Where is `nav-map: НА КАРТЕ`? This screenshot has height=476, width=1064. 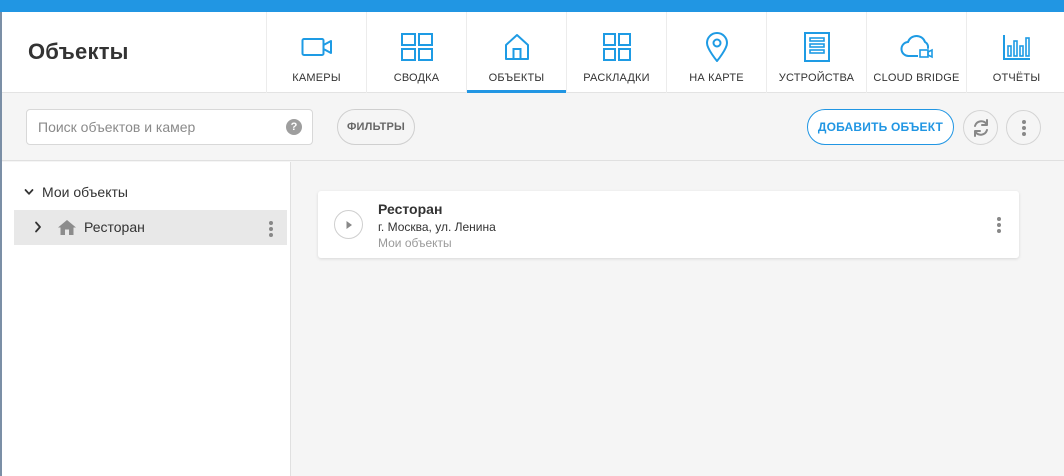 nav-map: НА КАРТЕ is located at coordinates (716, 52).